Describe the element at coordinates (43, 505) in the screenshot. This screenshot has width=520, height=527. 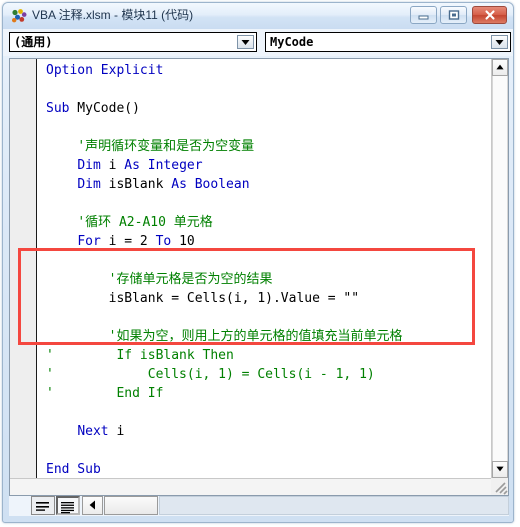
I see `procedure-view-button` at that location.